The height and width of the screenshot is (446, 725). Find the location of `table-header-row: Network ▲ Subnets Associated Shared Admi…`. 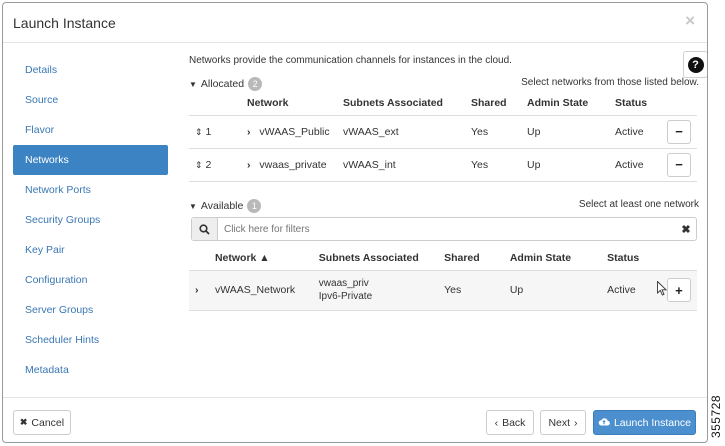

table-header-row: Network ▲ Subnets Associated Shared Admi… is located at coordinates (443, 258).